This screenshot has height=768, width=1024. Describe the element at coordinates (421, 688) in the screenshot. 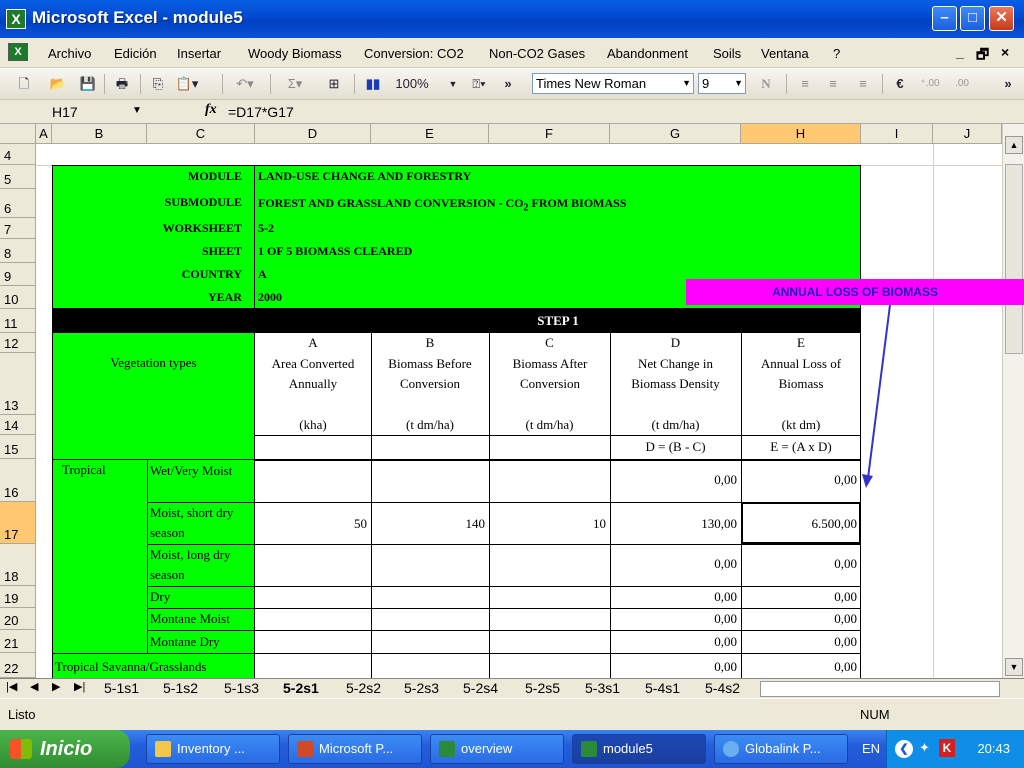

I see `sheet-tab: 5-2s3` at that location.